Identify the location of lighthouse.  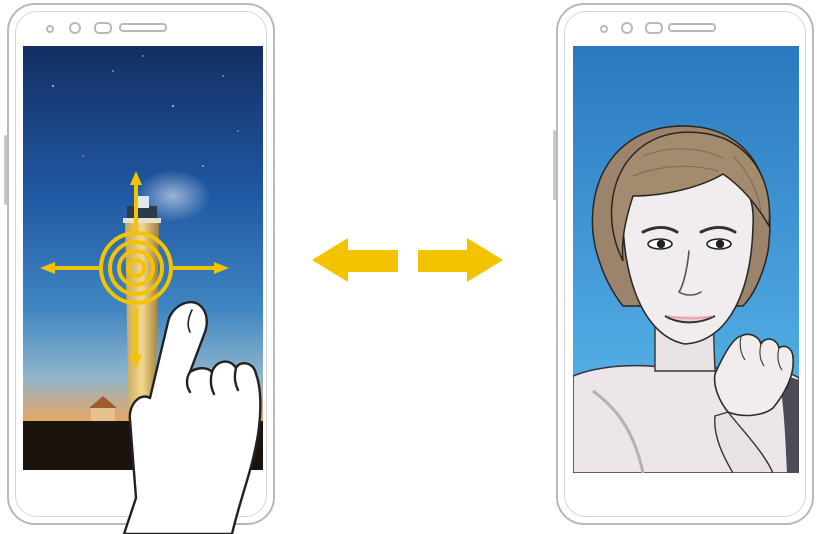
(142, 311).